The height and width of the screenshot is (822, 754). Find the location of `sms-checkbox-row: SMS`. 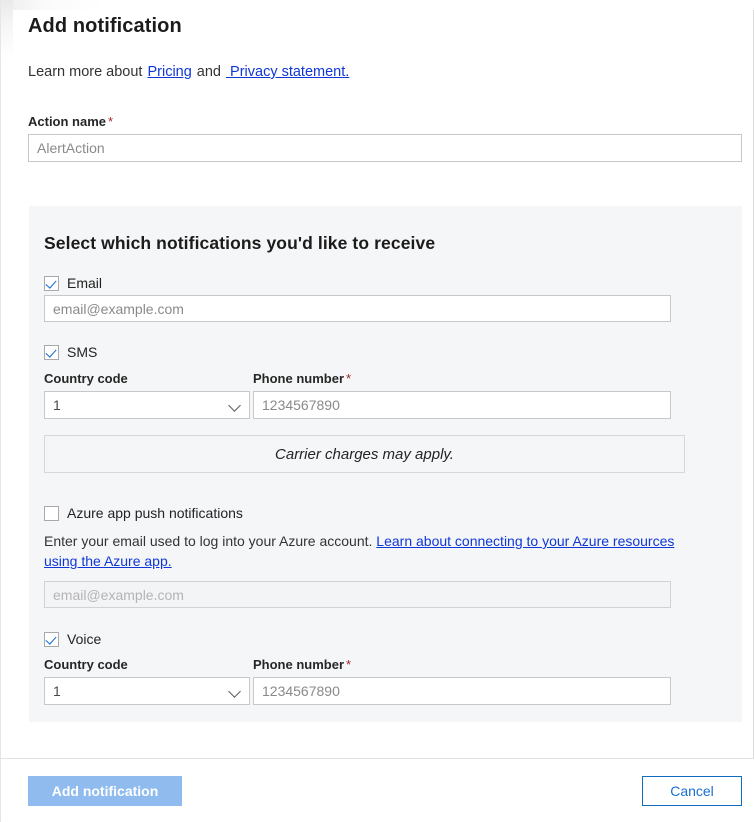

sms-checkbox-row: SMS is located at coordinates (70, 352).